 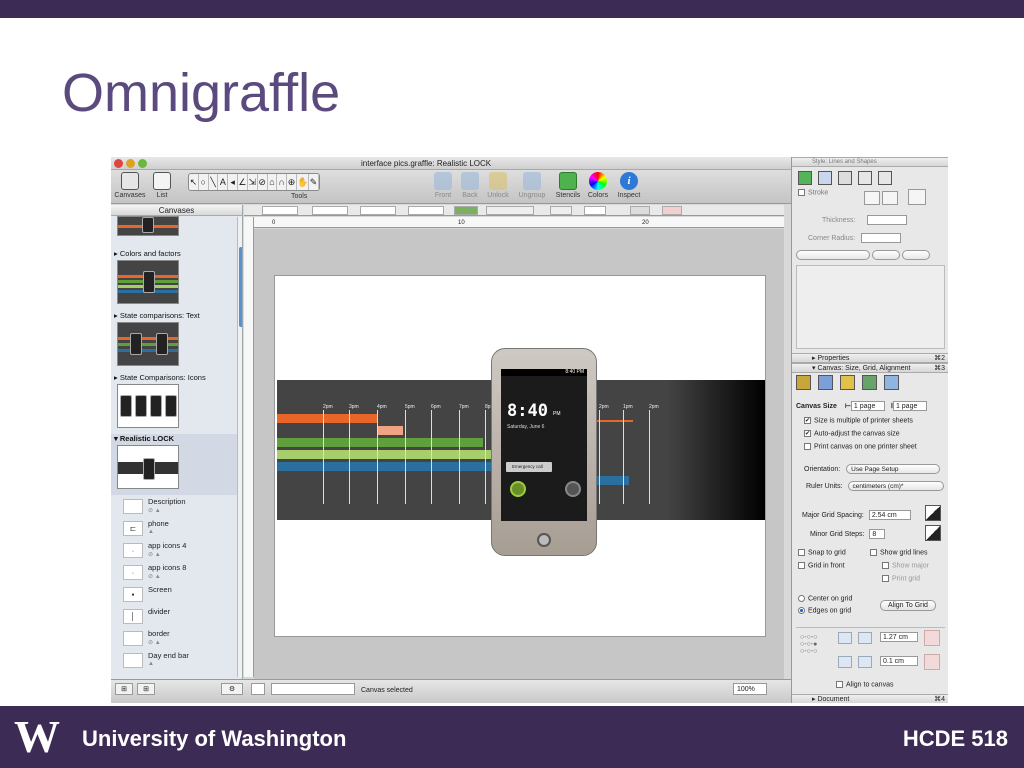 What do you see at coordinates (893, 469) in the screenshot?
I see `orientation-popup: Use Page Setup` at bounding box center [893, 469].